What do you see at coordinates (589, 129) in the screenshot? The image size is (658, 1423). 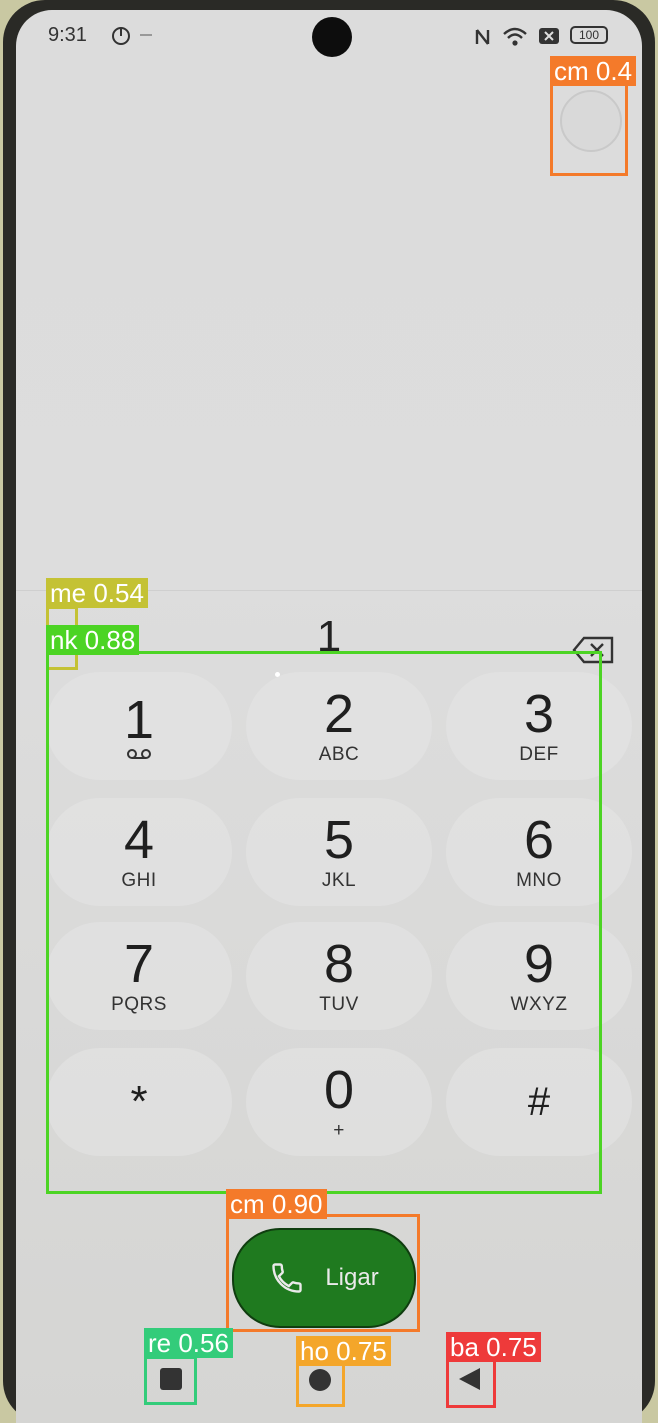 I see `overlay-box-cm-top` at bounding box center [589, 129].